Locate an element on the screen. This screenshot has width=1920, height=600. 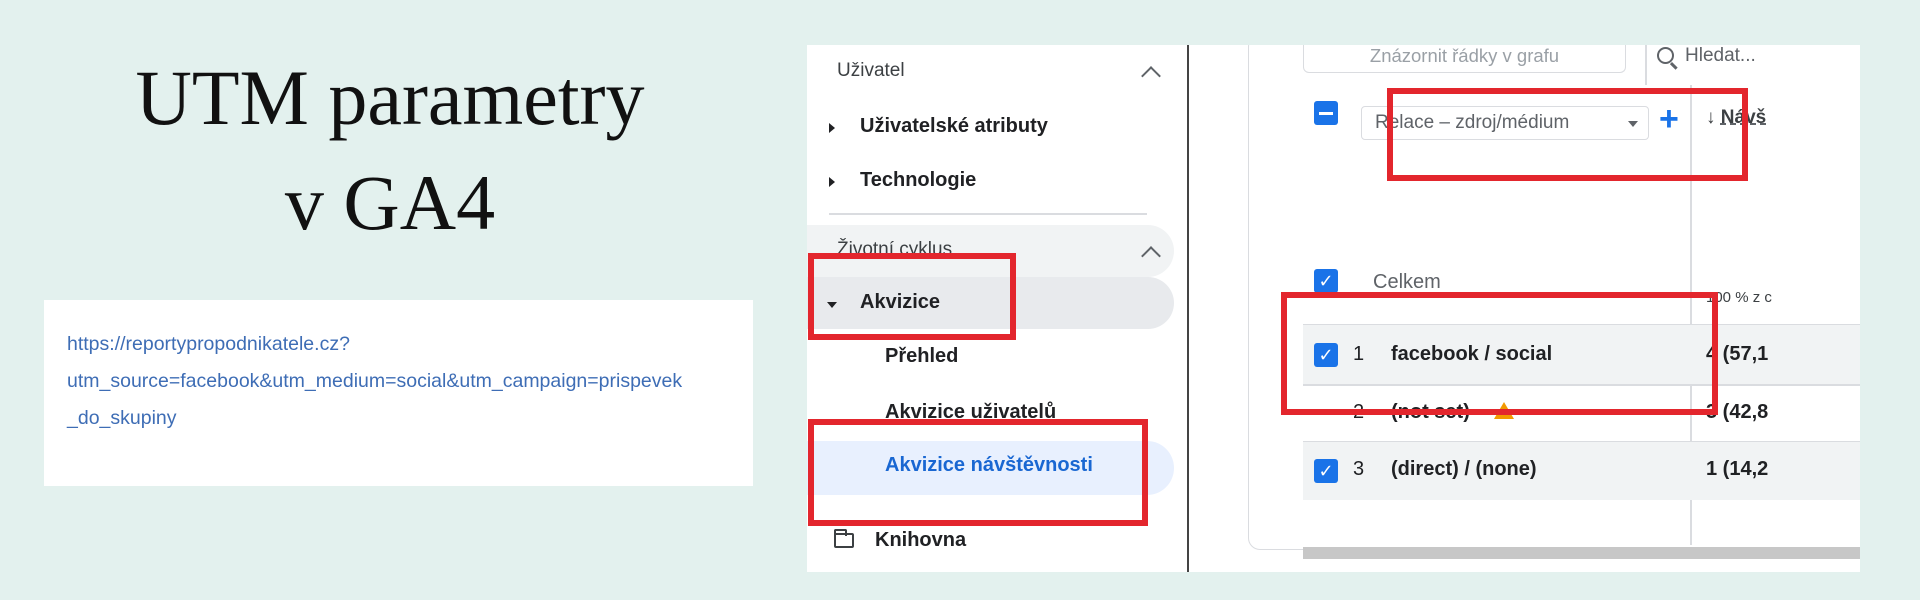
total-checkbox: ✓ is located at coordinates (1326, 281).